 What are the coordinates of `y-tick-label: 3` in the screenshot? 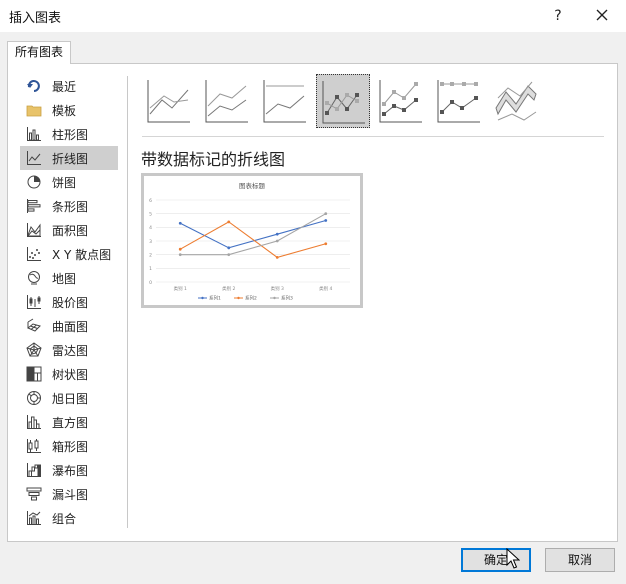 It's located at (150, 242).